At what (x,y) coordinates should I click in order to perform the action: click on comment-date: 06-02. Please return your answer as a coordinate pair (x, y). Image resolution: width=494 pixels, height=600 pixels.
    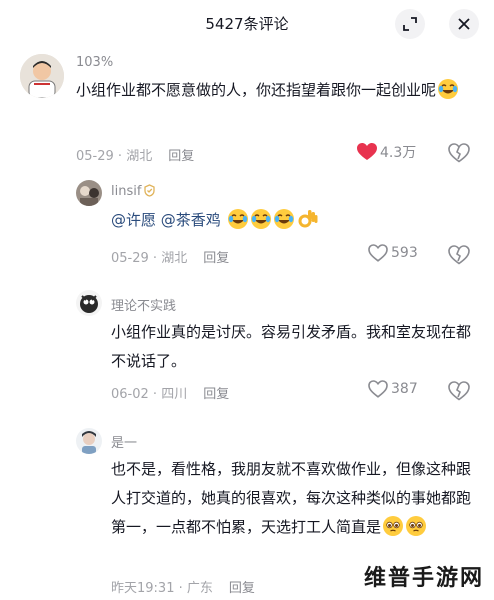
    Looking at the image, I should click on (130, 394).